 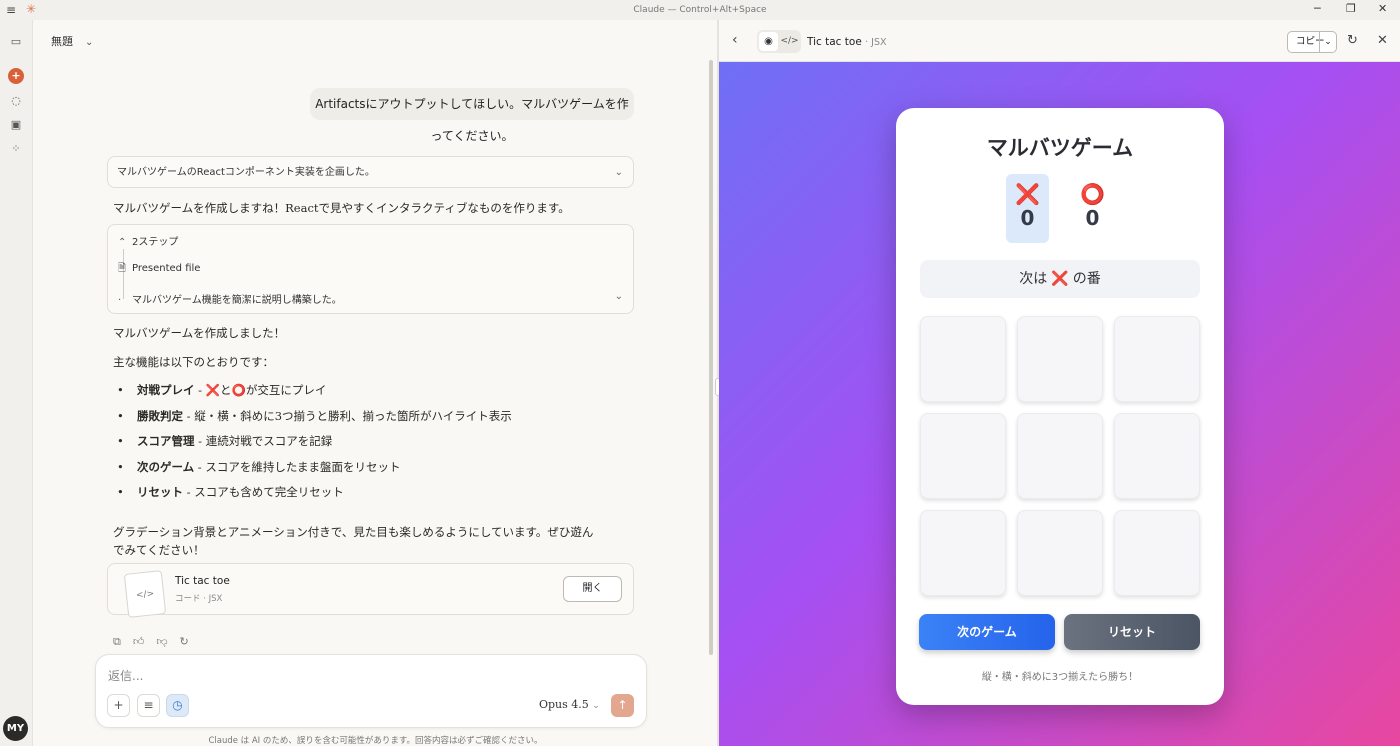 What do you see at coordinates (1352, 40) in the screenshot?
I see `refresh-icon: ↻` at bounding box center [1352, 40].